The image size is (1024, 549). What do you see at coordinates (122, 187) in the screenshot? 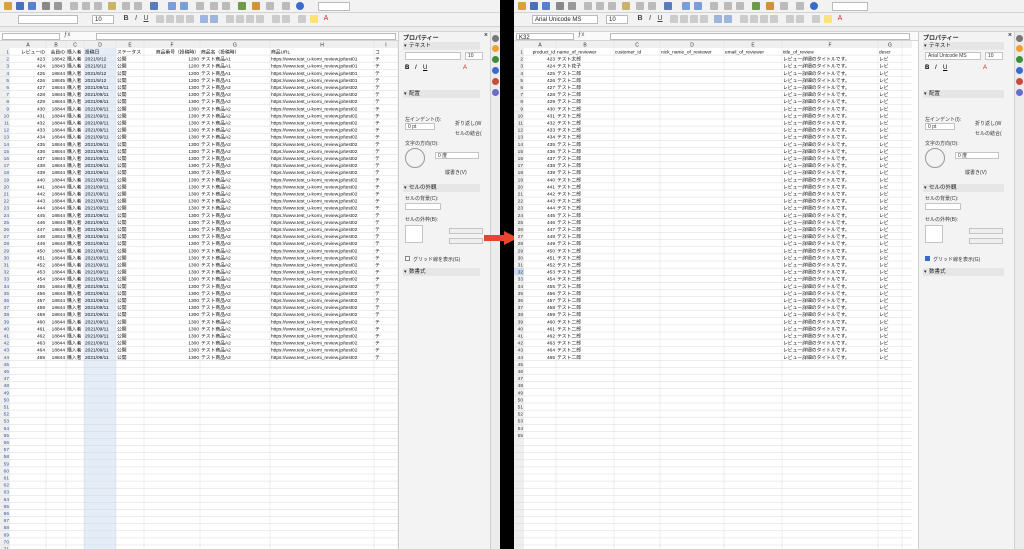
I see `cell-E20: 公開` at bounding box center [122, 187].